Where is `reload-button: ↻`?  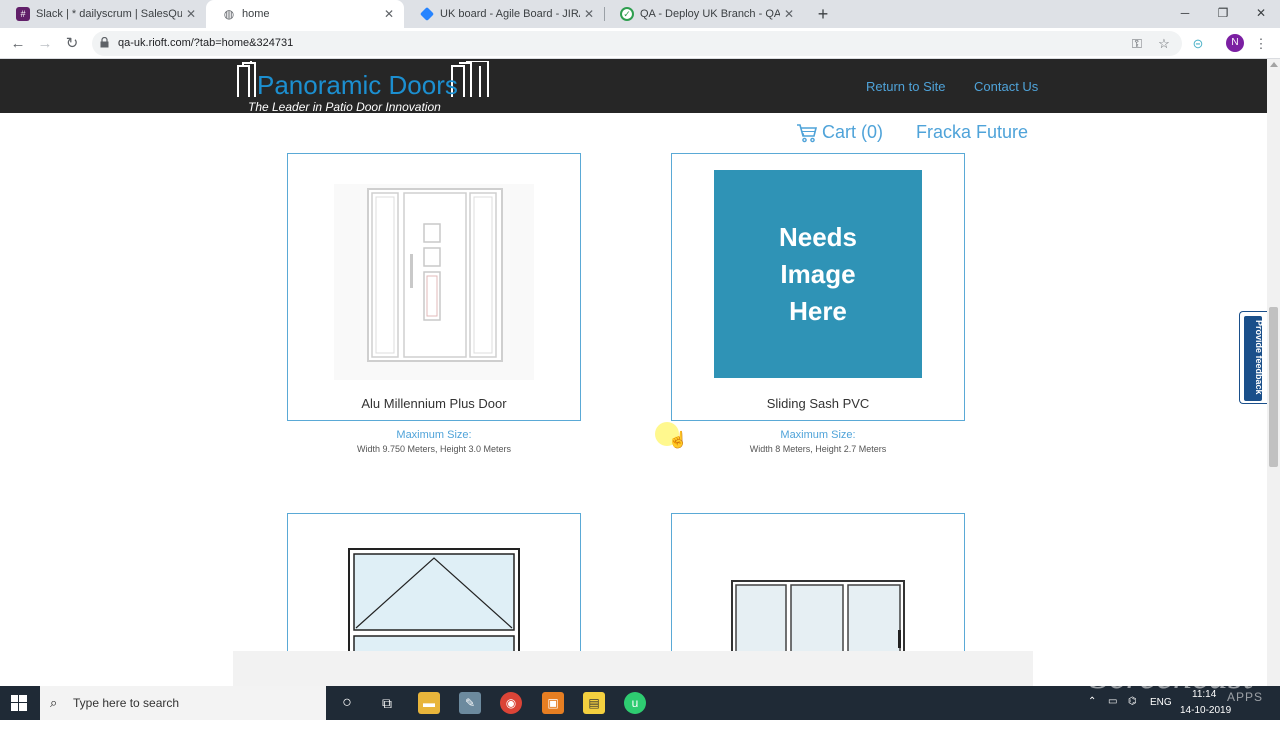
reload-button: ↻ is located at coordinates (72, 44).